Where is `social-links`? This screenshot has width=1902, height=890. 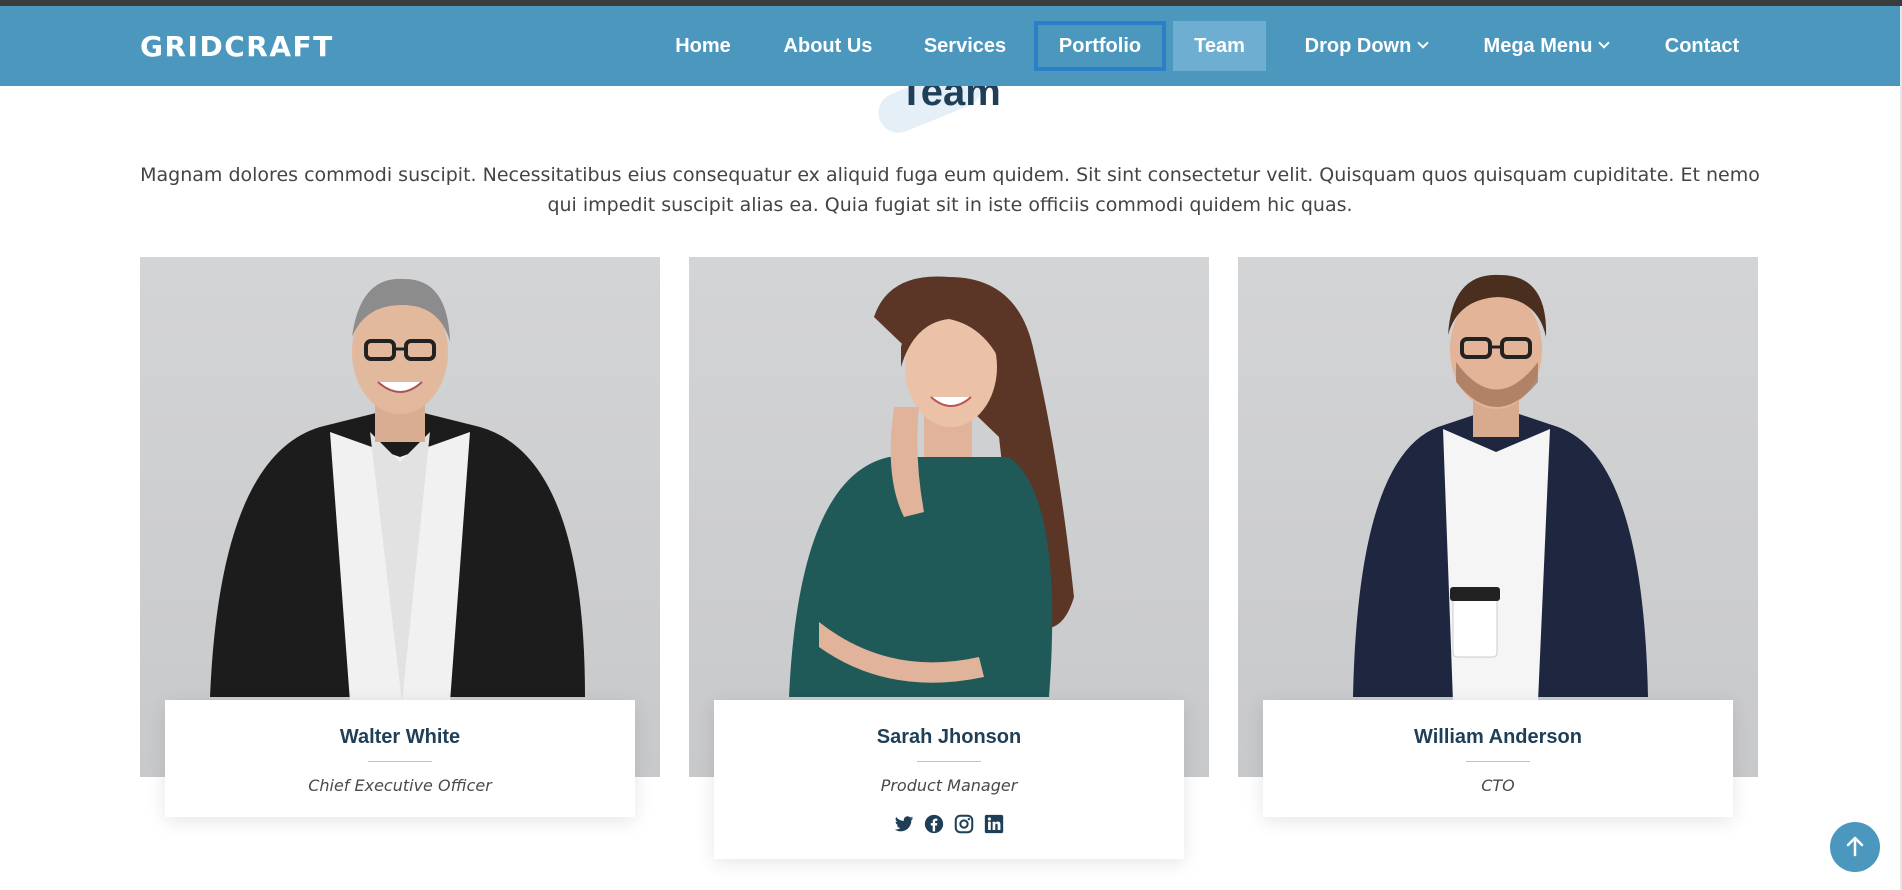
social-links is located at coordinates (949, 836).